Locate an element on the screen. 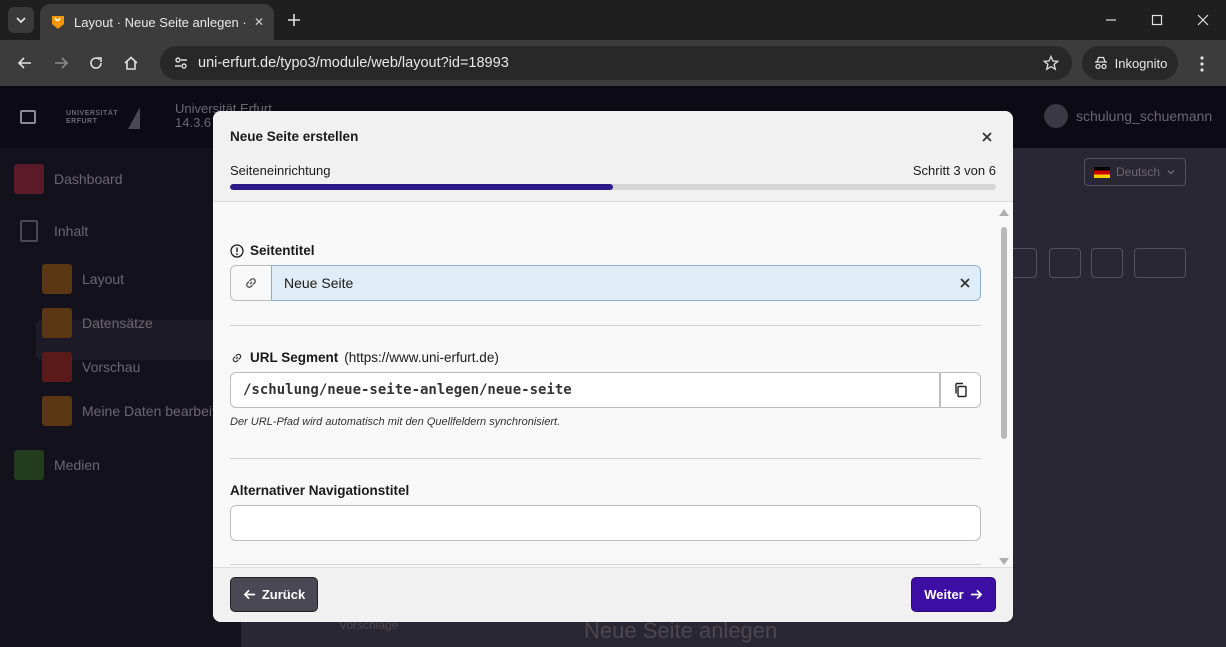  page-title-input: Neue Seite is located at coordinates (626, 283).